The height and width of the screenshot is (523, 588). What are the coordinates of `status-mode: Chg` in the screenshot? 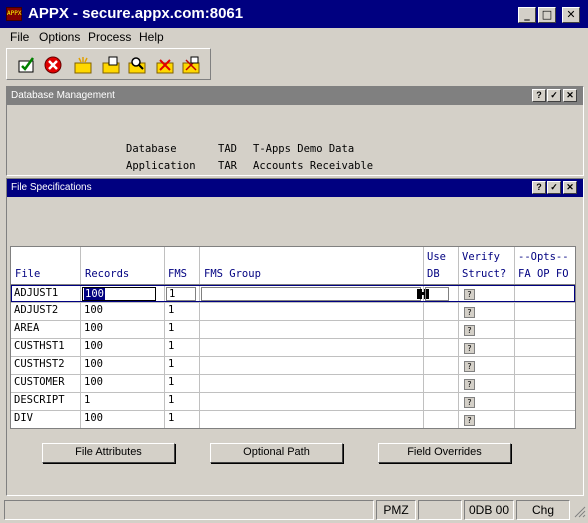 It's located at (543, 510).